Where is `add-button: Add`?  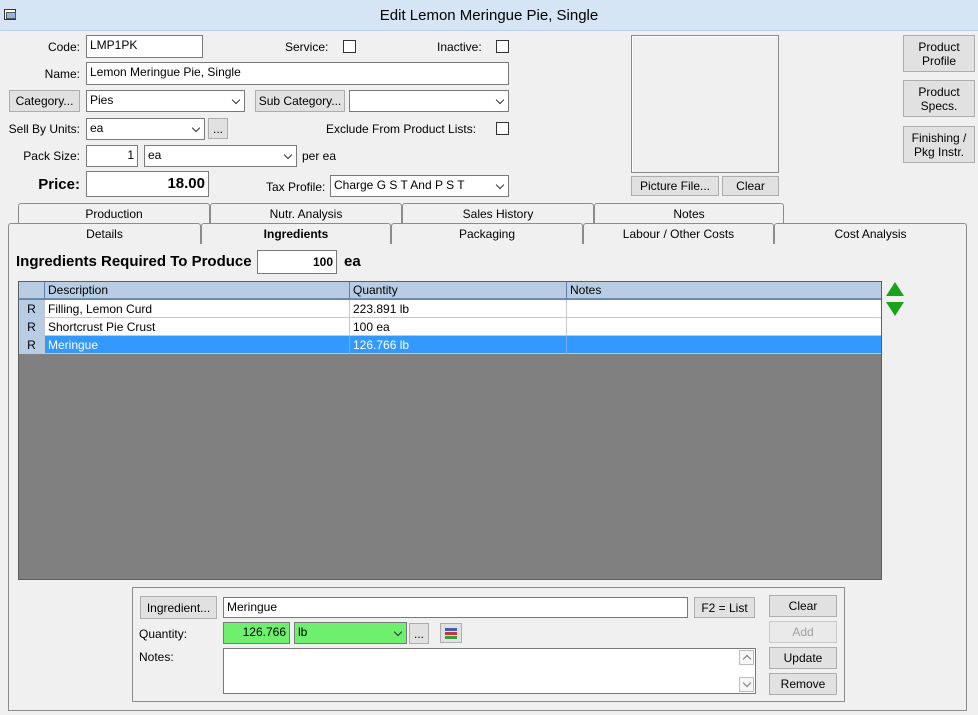
add-button: Add is located at coordinates (803, 632).